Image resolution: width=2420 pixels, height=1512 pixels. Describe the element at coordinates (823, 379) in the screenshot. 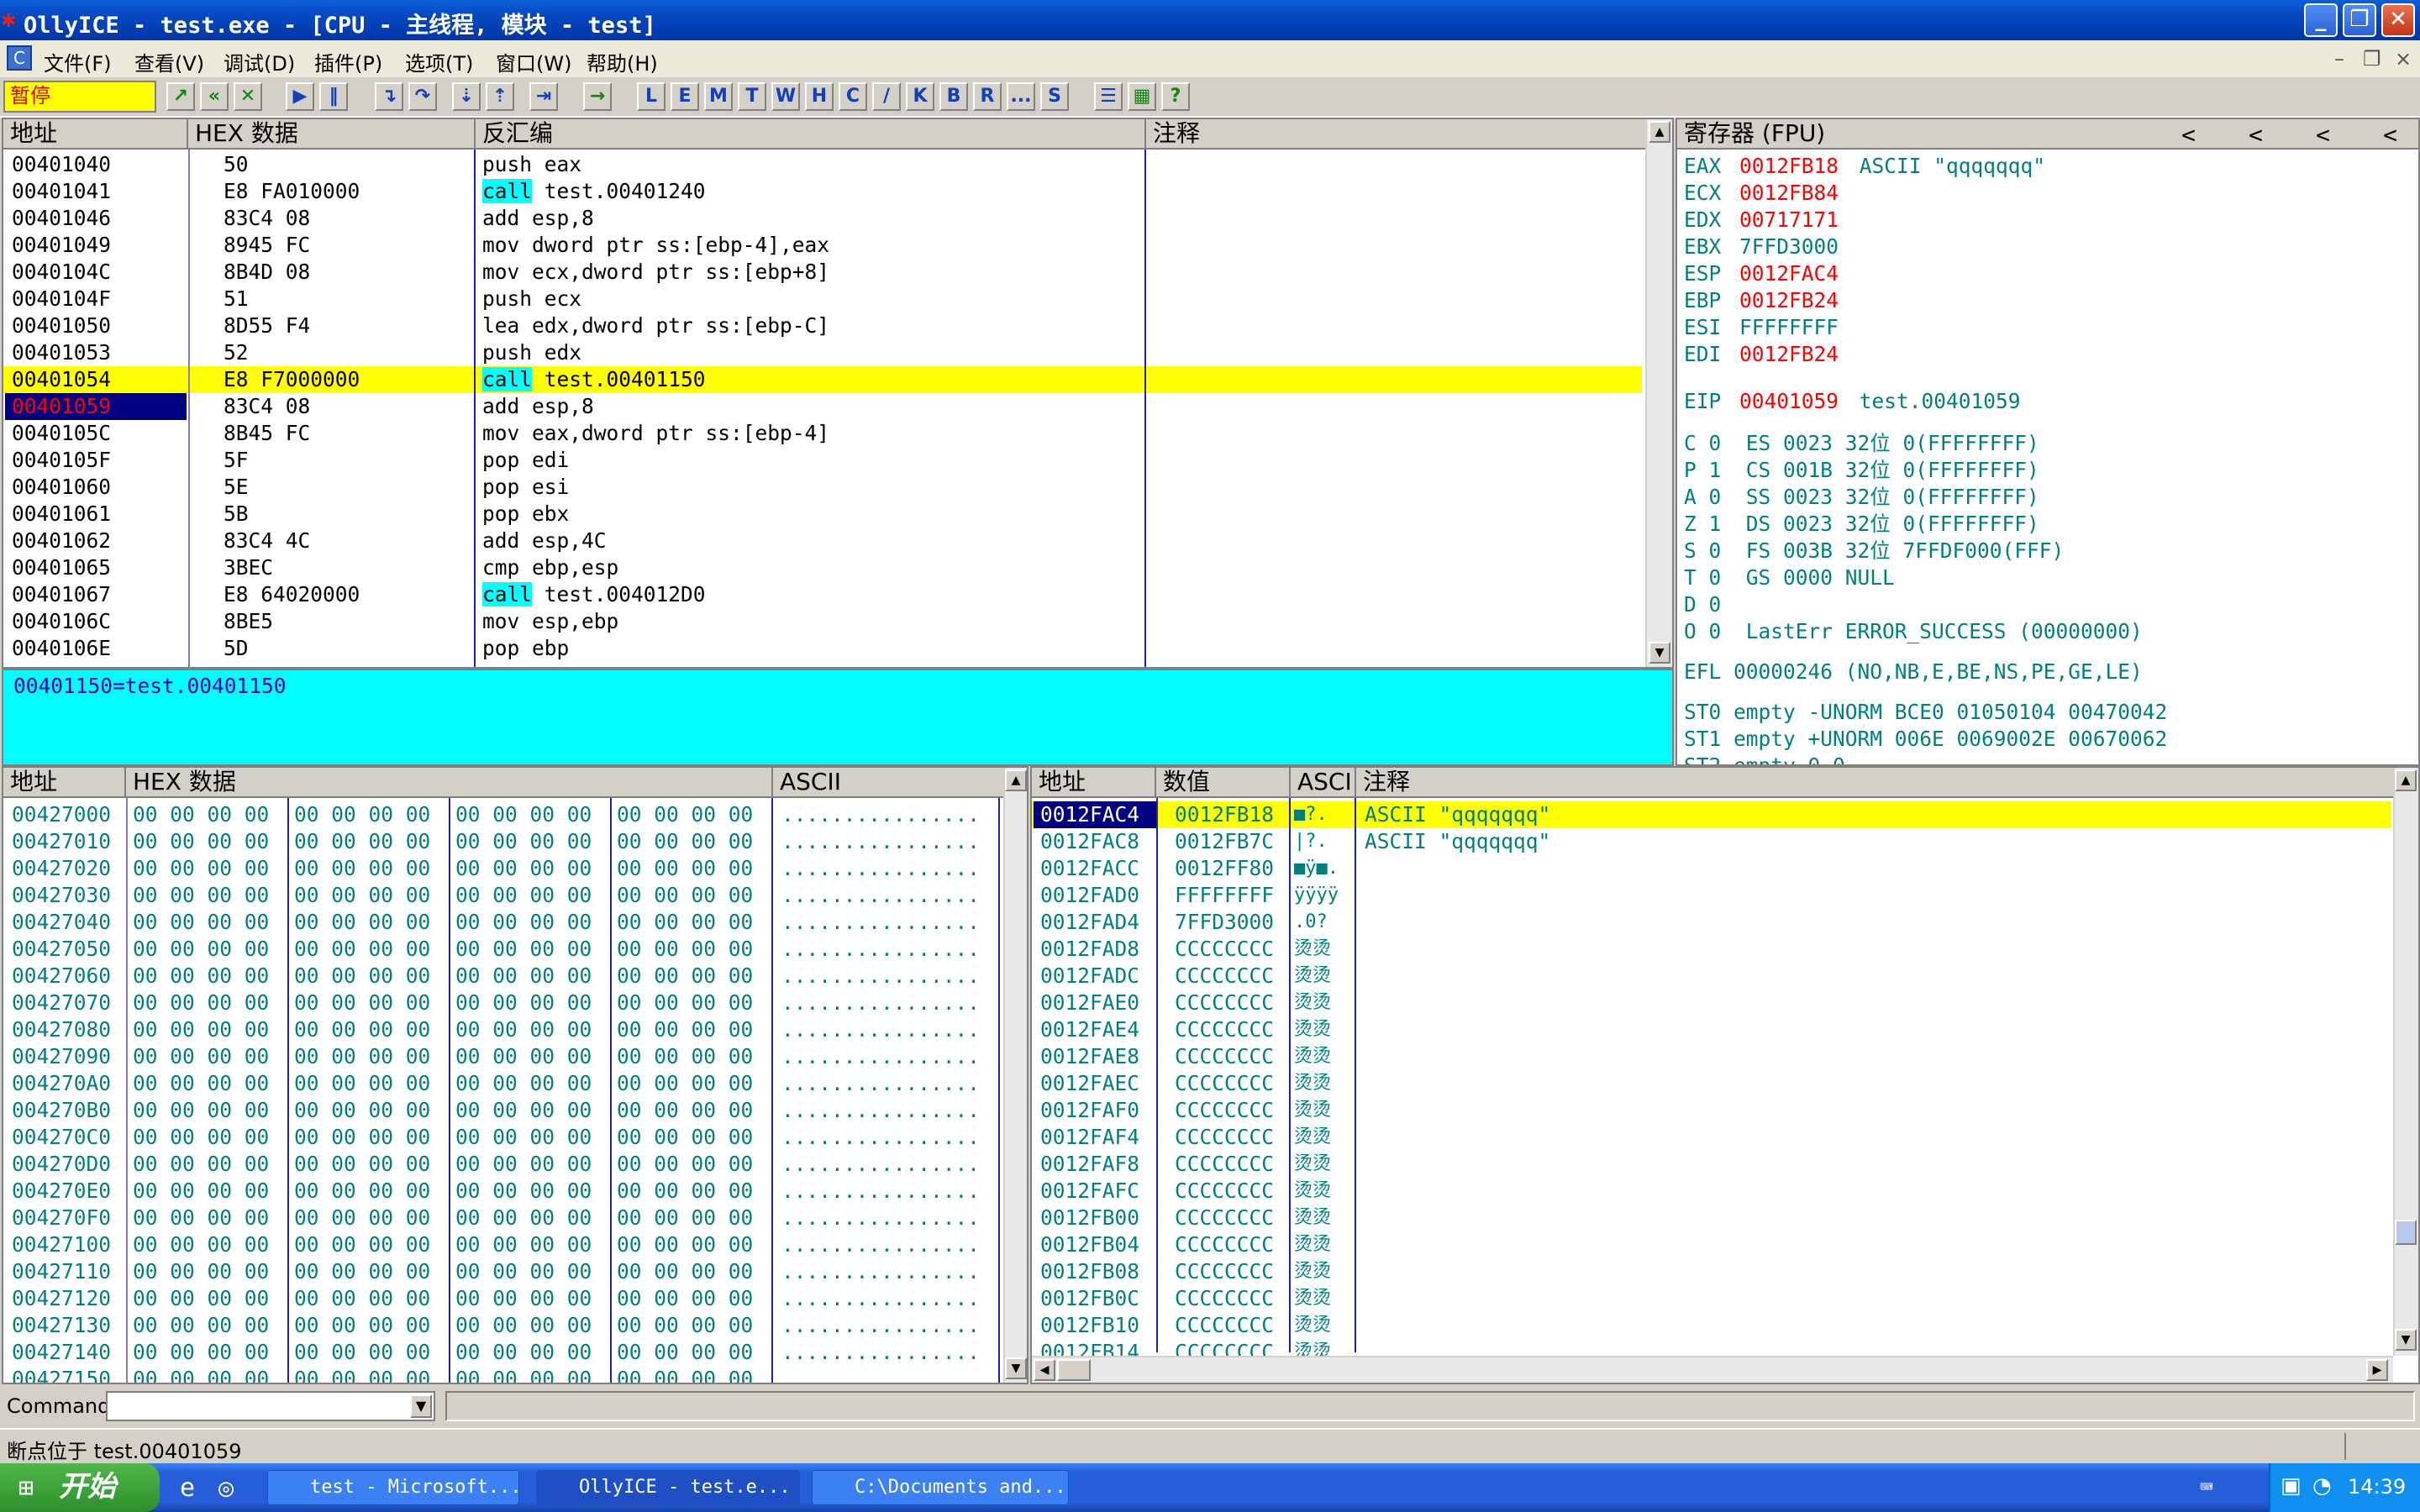

I see `disasm-row: 00401054 E8 F7000000 call test.00401150` at that location.